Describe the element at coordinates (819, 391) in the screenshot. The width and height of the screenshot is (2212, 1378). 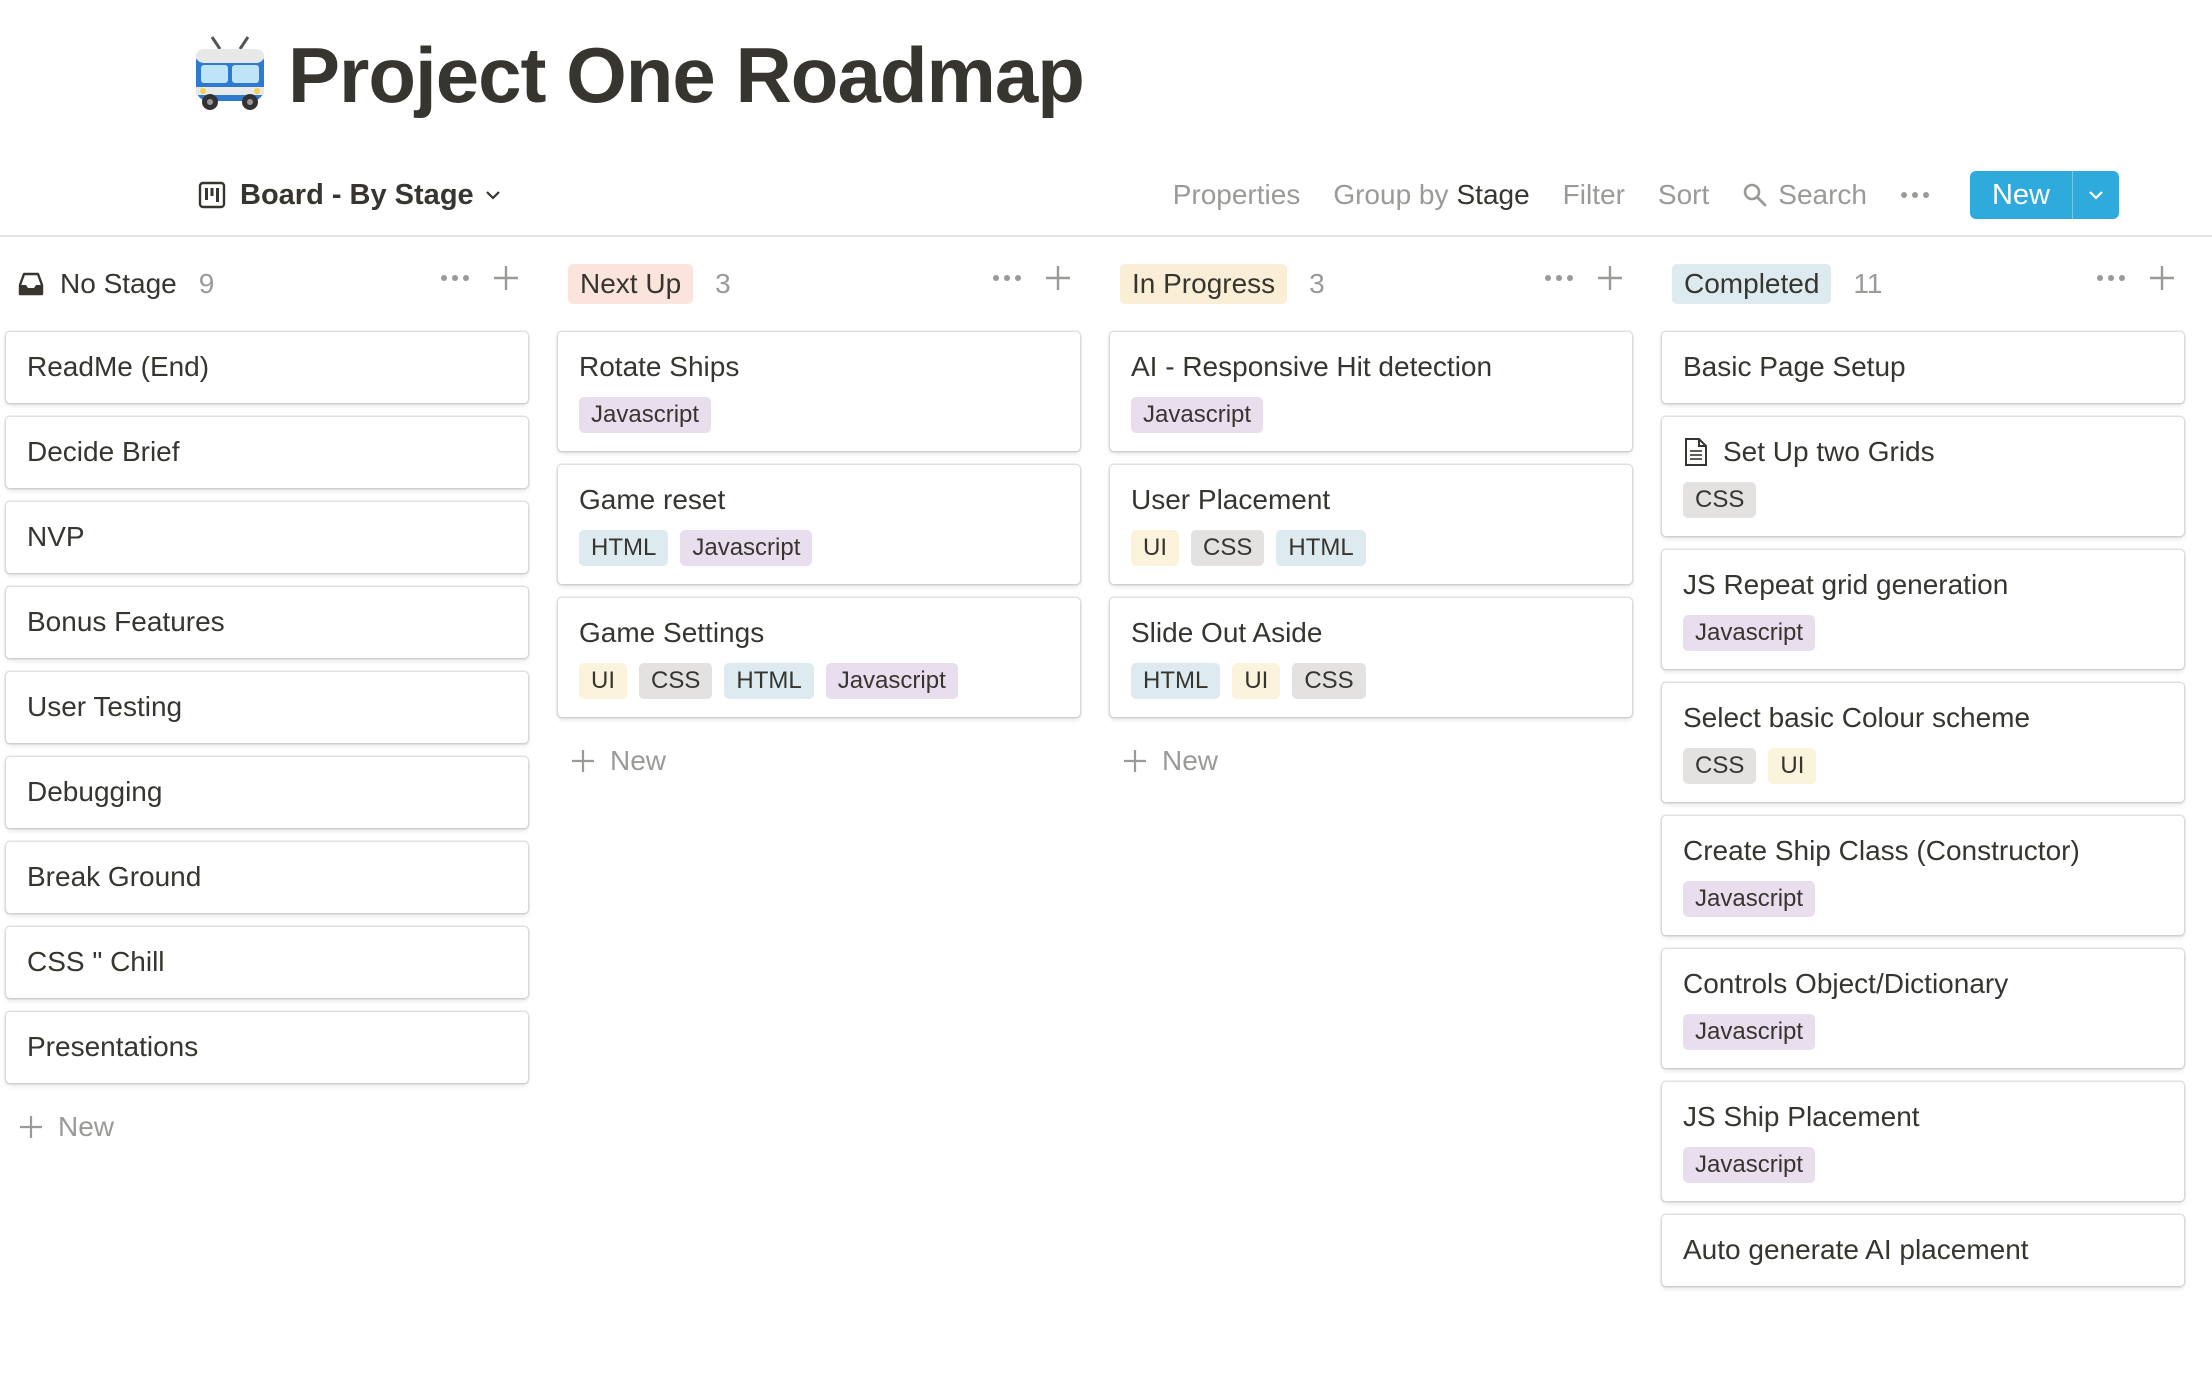
I see `board-card: Rotate Ships Javascript` at that location.